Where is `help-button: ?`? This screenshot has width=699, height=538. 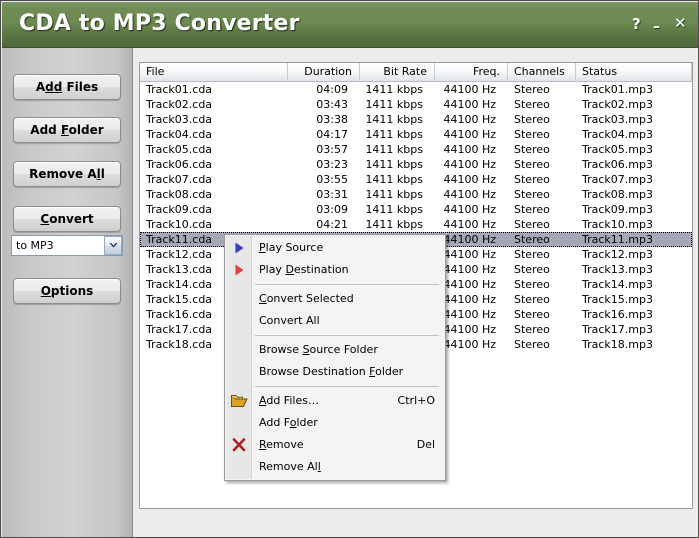 help-button: ? is located at coordinates (636, 24).